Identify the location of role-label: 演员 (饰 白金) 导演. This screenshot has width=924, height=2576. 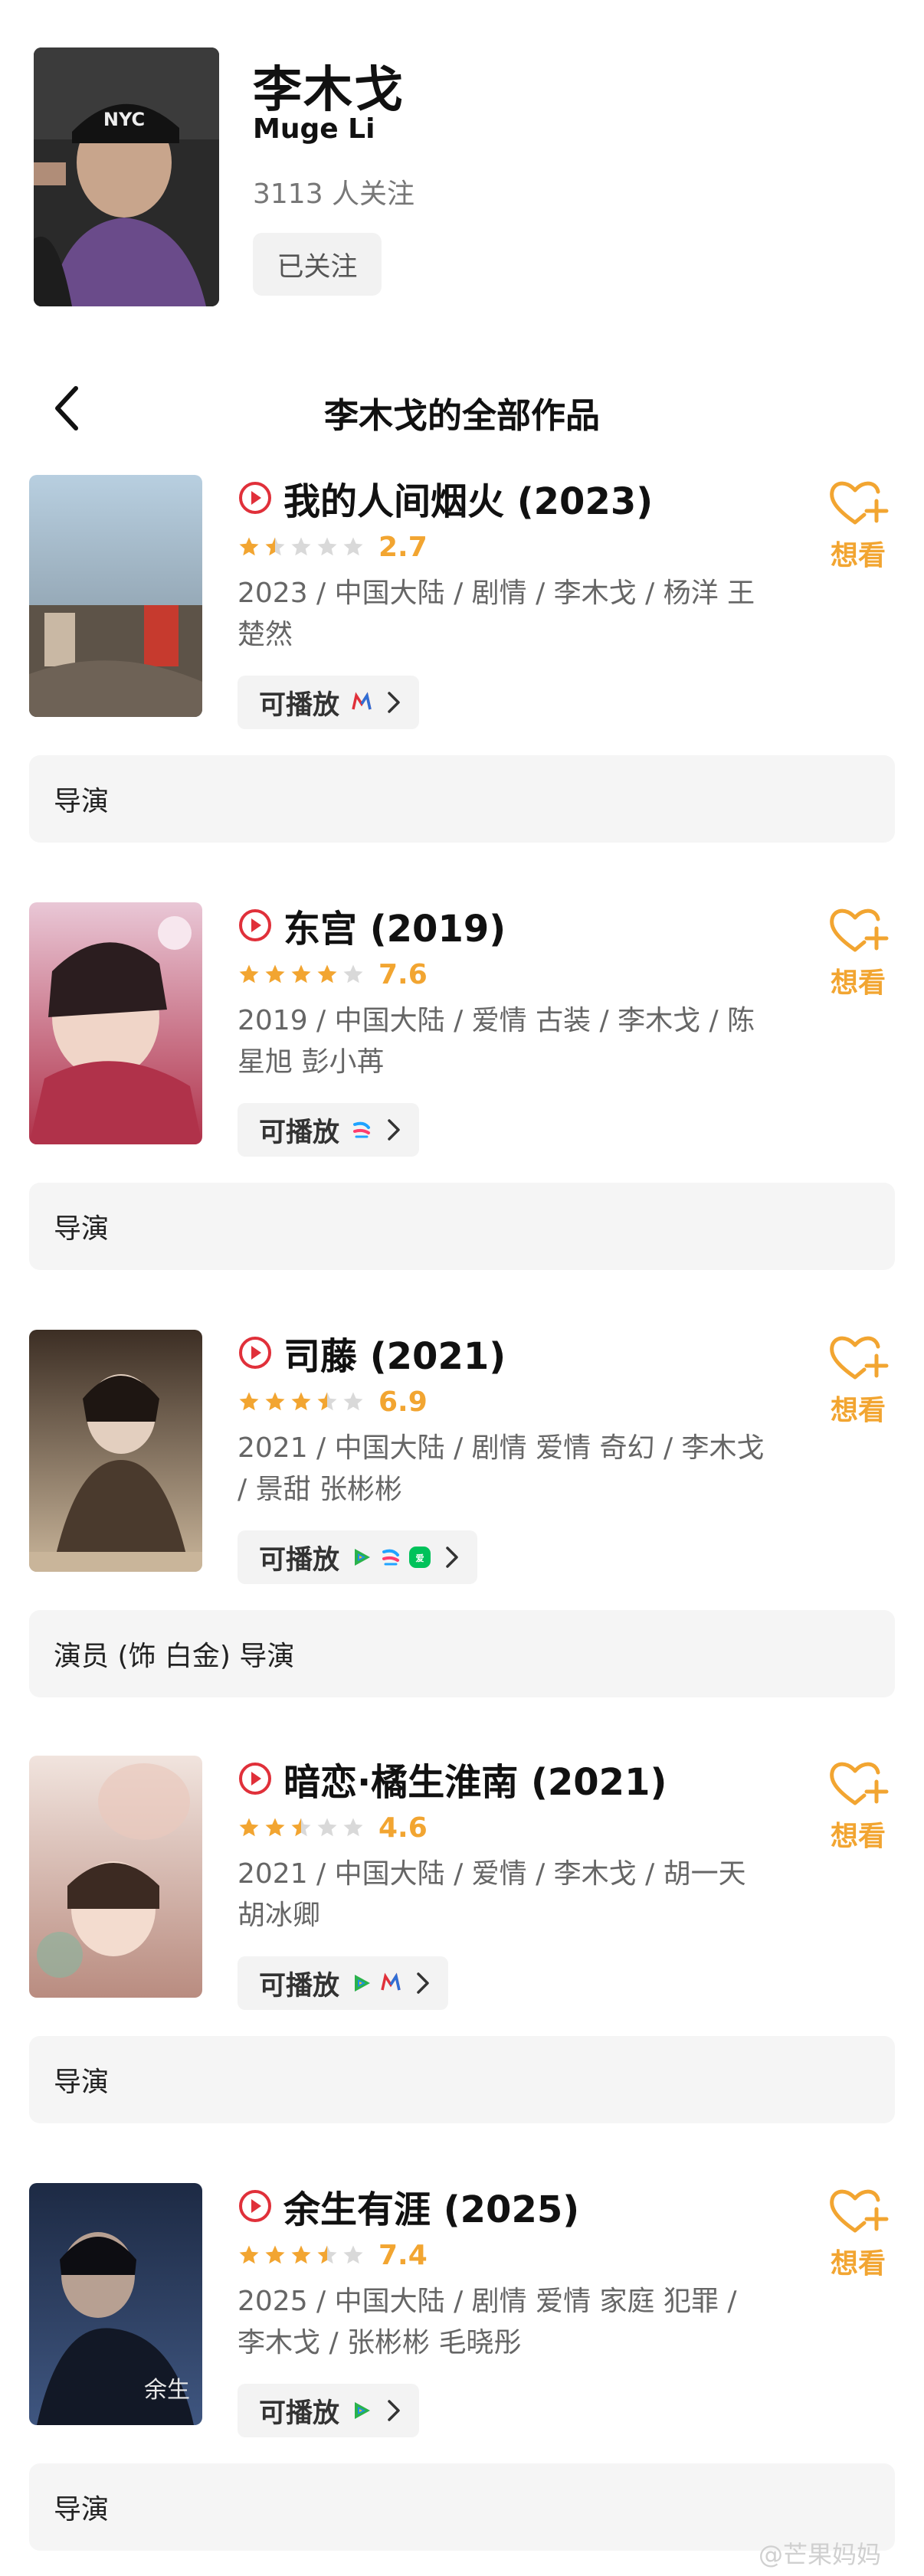
(462, 1653).